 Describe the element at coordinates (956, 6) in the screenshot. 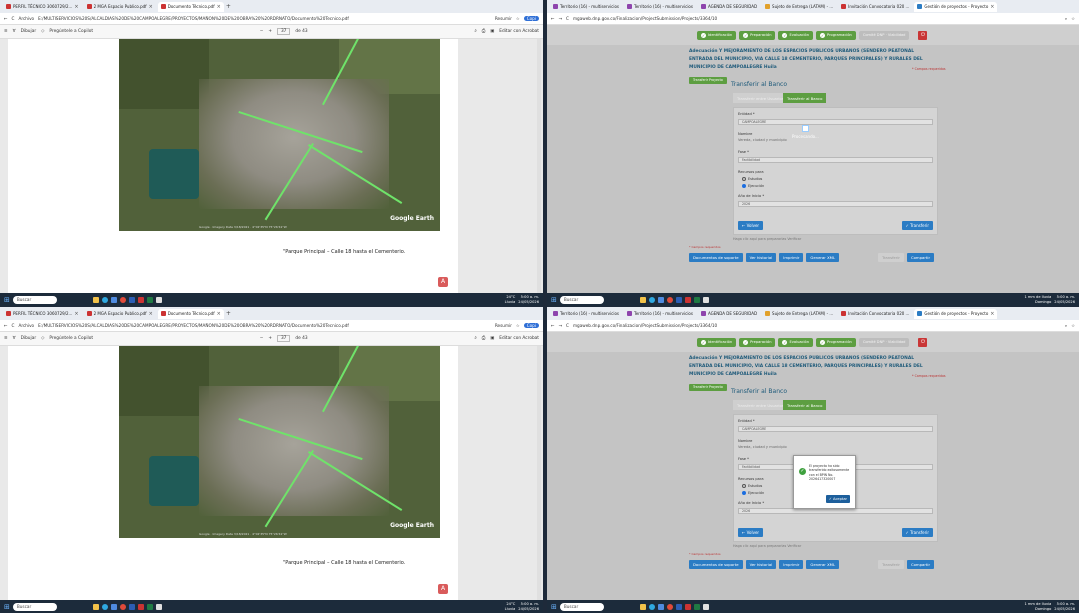

I see `browser-tab-active: Gestión de proyectos - Proyecto ×` at that location.